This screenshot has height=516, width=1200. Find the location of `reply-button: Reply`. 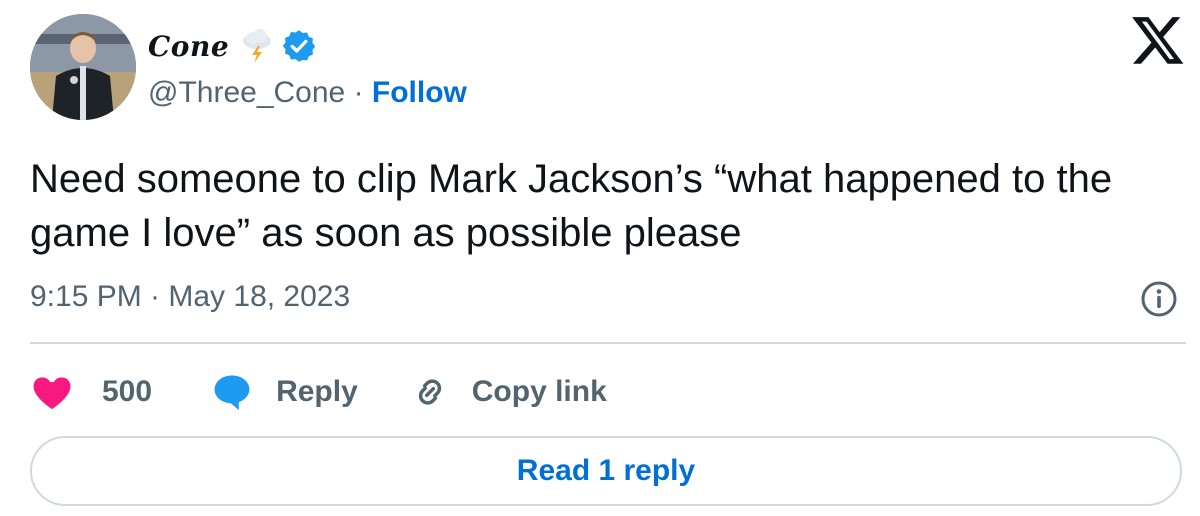

reply-button: Reply is located at coordinates (284, 392).